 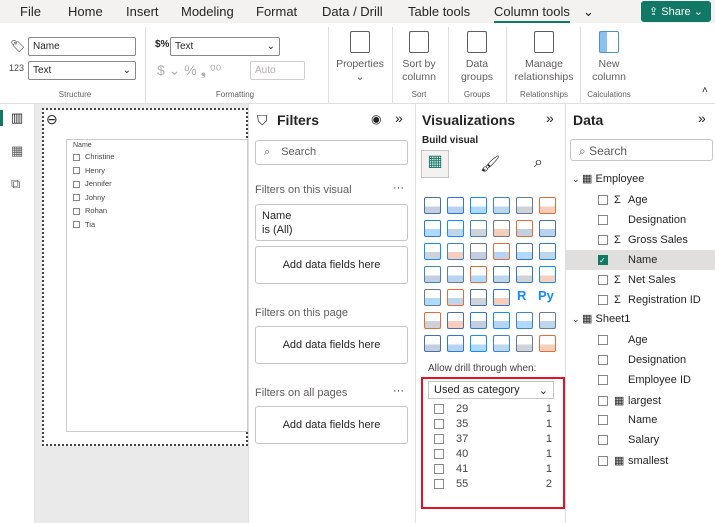 What do you see at coordinates (490, 164) in the screenshot?
I see `format-visual-icon: 🖌` at bounding box center [490, 164].